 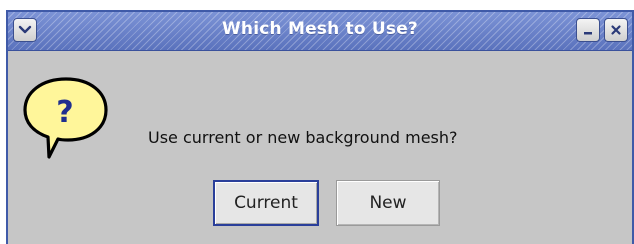 I want to click on minimize-button, so click(x=588, y=30).